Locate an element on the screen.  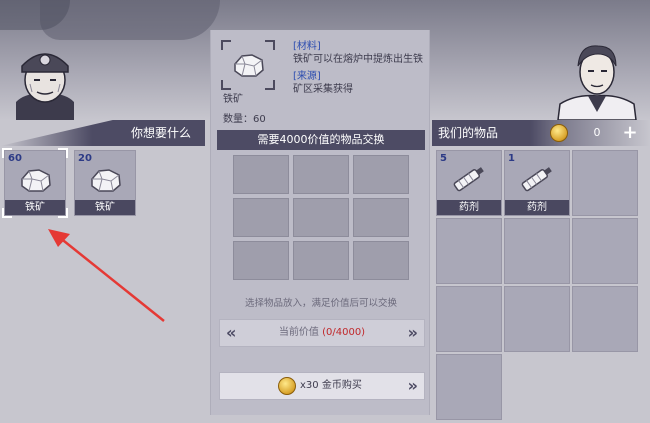
chevron-double-left-icon: « is located at coordinates (231, 332).